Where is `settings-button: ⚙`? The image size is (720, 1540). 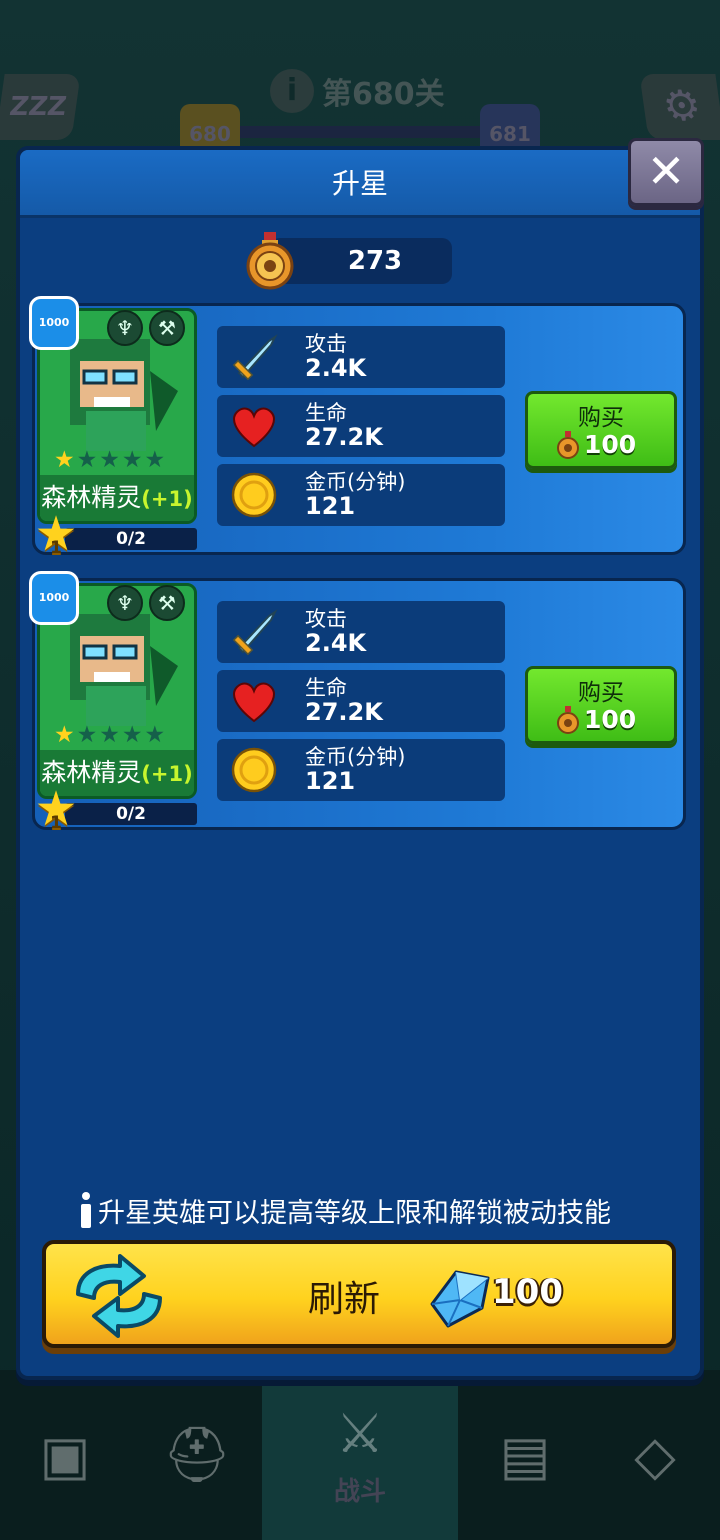 settings-button: ⚙ is located at coordinates (679, 107).